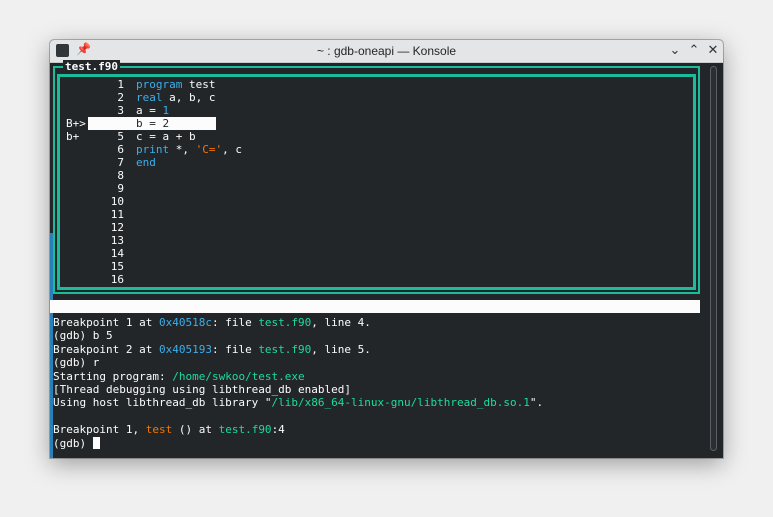  I want to click on output-token: Breakpoint 1,, so click(99, 430).